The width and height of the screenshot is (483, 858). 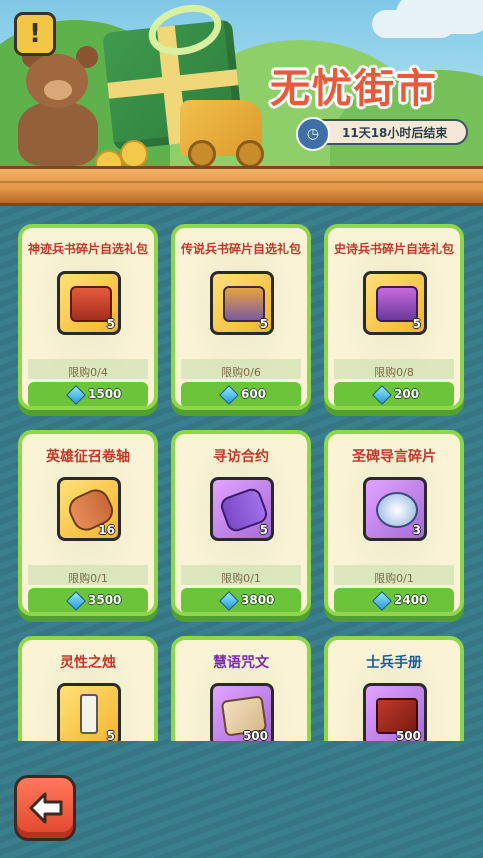 I want to click on event-timer: ◷ 11天18小时后结束, so click(x=382, y=134).